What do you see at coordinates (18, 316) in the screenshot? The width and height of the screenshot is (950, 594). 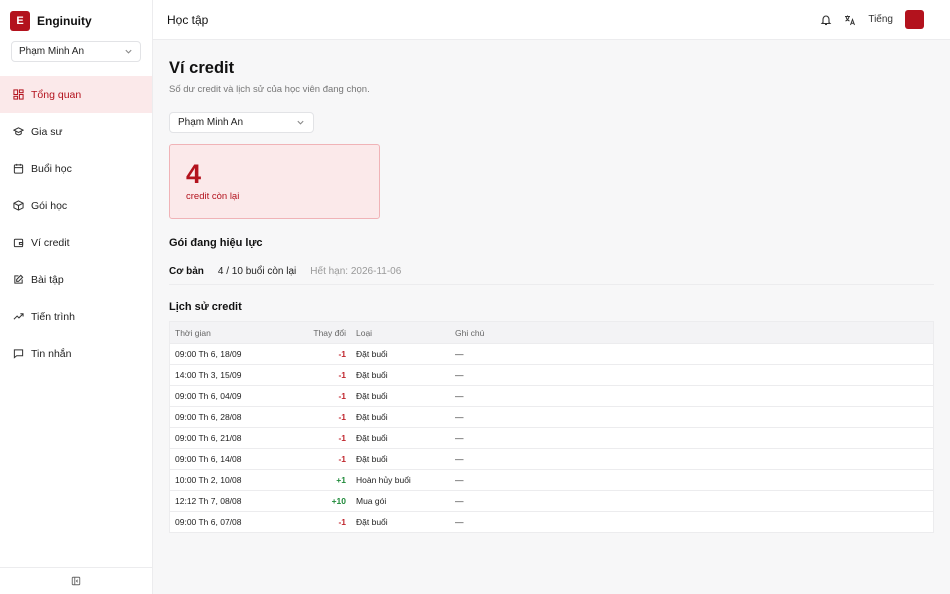 I see `trending-icon` at bounding box center [18, 316].